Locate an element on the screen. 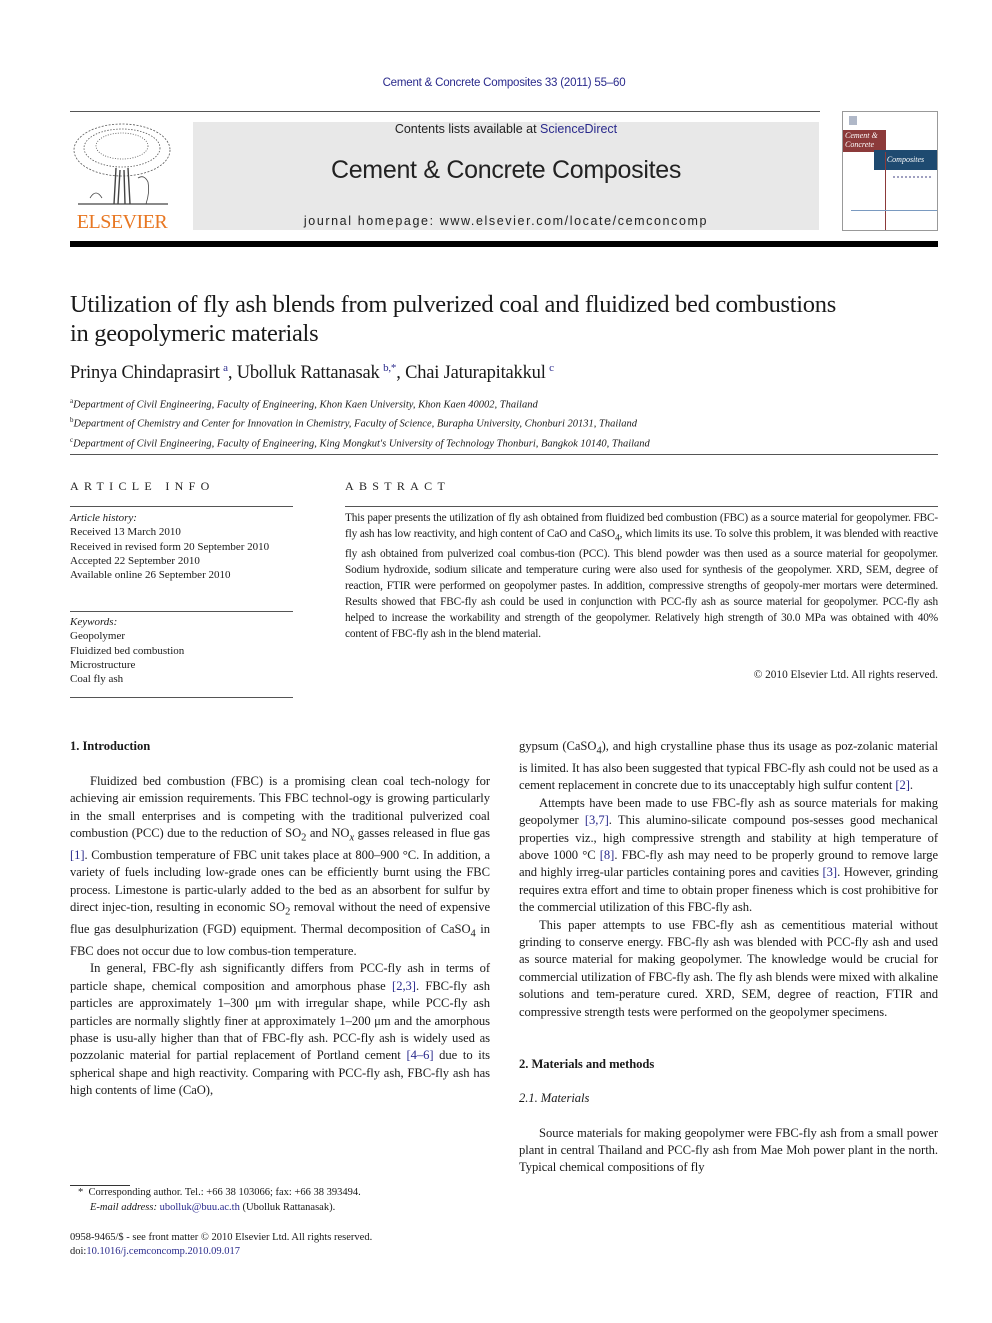  citation-link: [3] is located at coordinates (830, 872).